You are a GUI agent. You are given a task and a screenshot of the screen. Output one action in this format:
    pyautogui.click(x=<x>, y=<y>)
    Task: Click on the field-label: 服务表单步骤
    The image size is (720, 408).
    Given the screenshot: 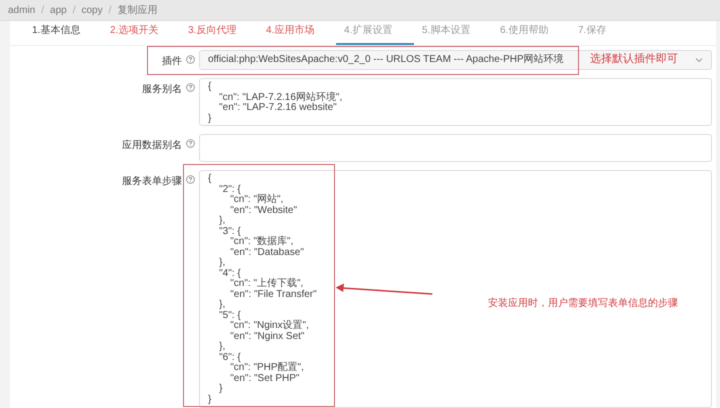 What is the action you would take?
    pyautogui.click(x=152, y=181)
    